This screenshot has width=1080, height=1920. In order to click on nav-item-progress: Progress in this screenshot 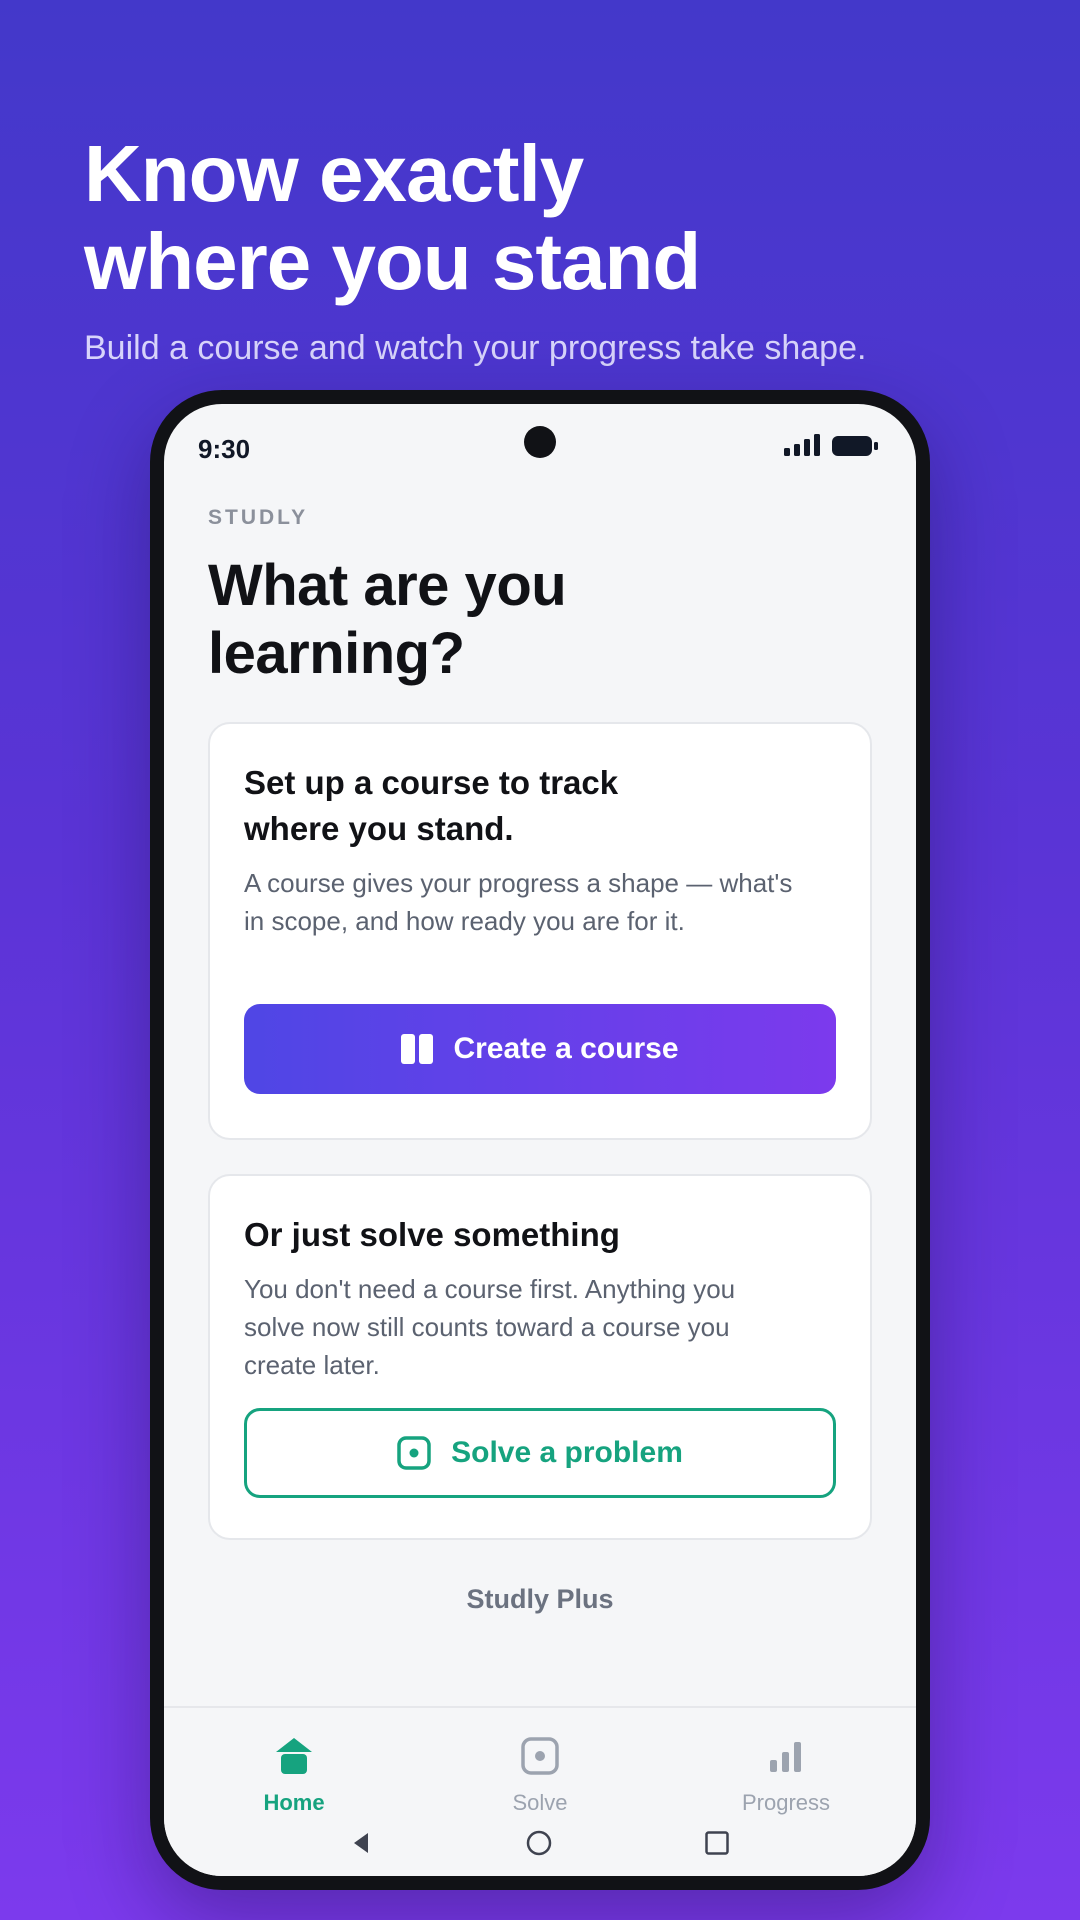, I will do `click(786, 1775)`.